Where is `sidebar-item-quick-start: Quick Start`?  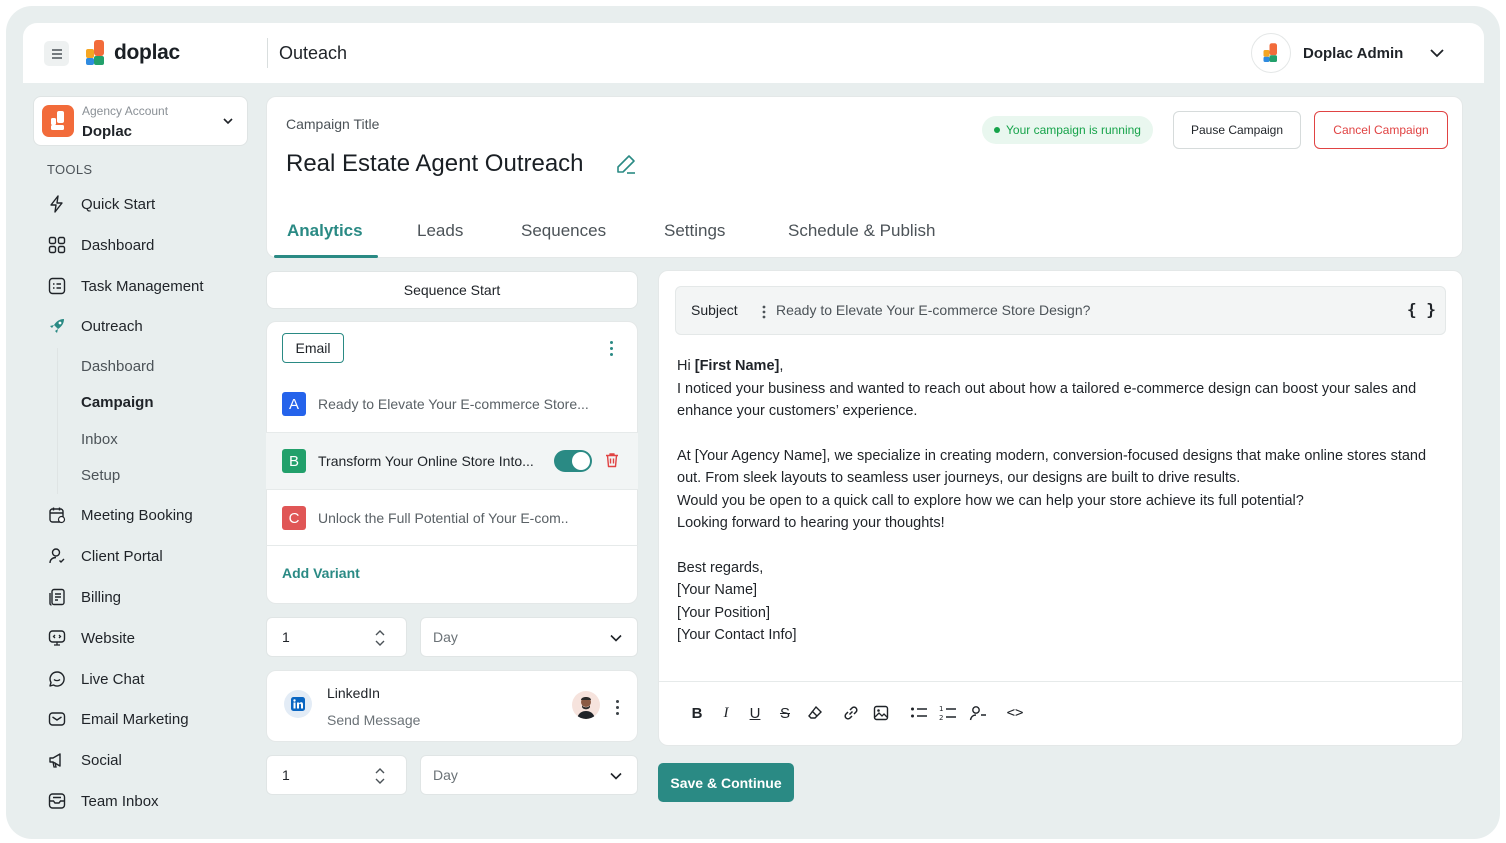 sidebar-item-quick-start: Quick Start is located at coordinates (101, 204).